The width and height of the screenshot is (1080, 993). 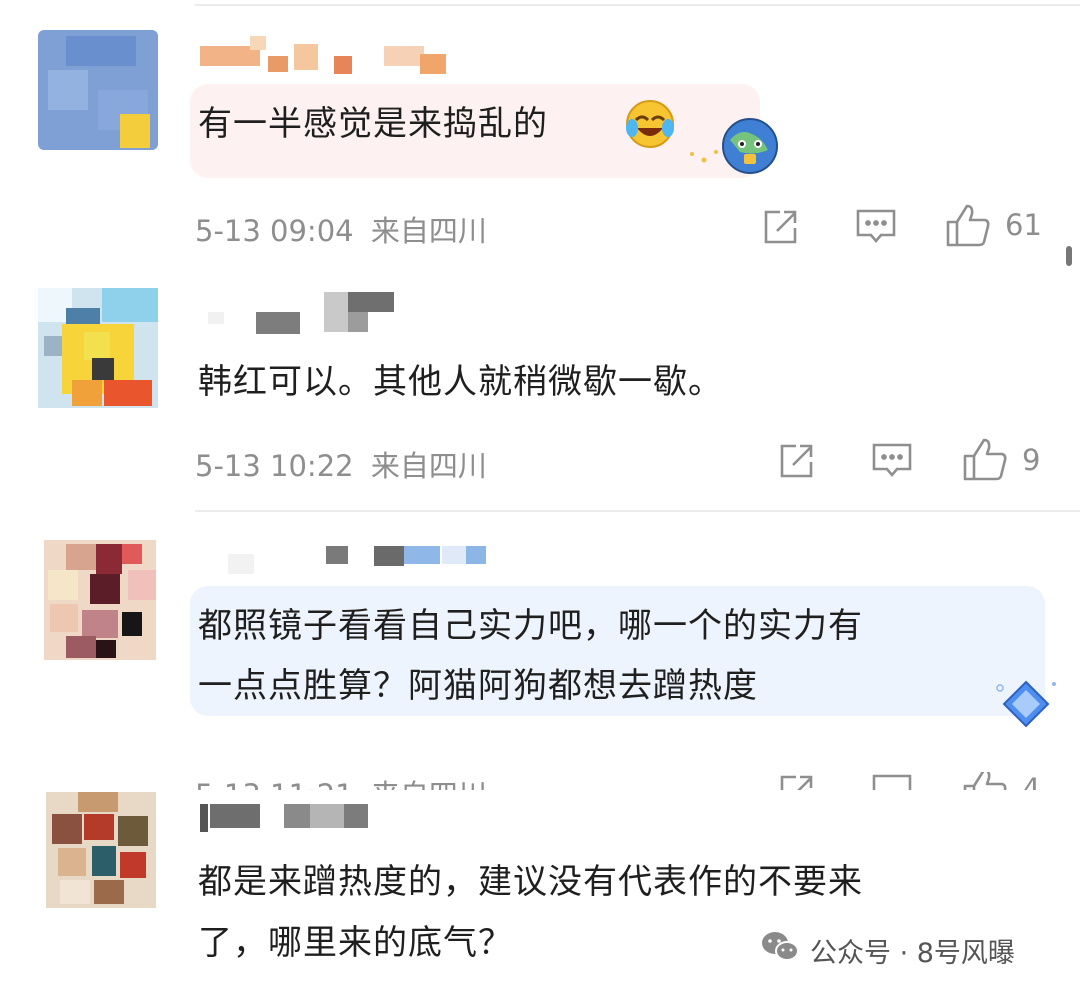 What do you see at coordinates (1026, 706) in the screenshot?
I see `diamond-sticker-icon` at bounding box center [1026, 706].